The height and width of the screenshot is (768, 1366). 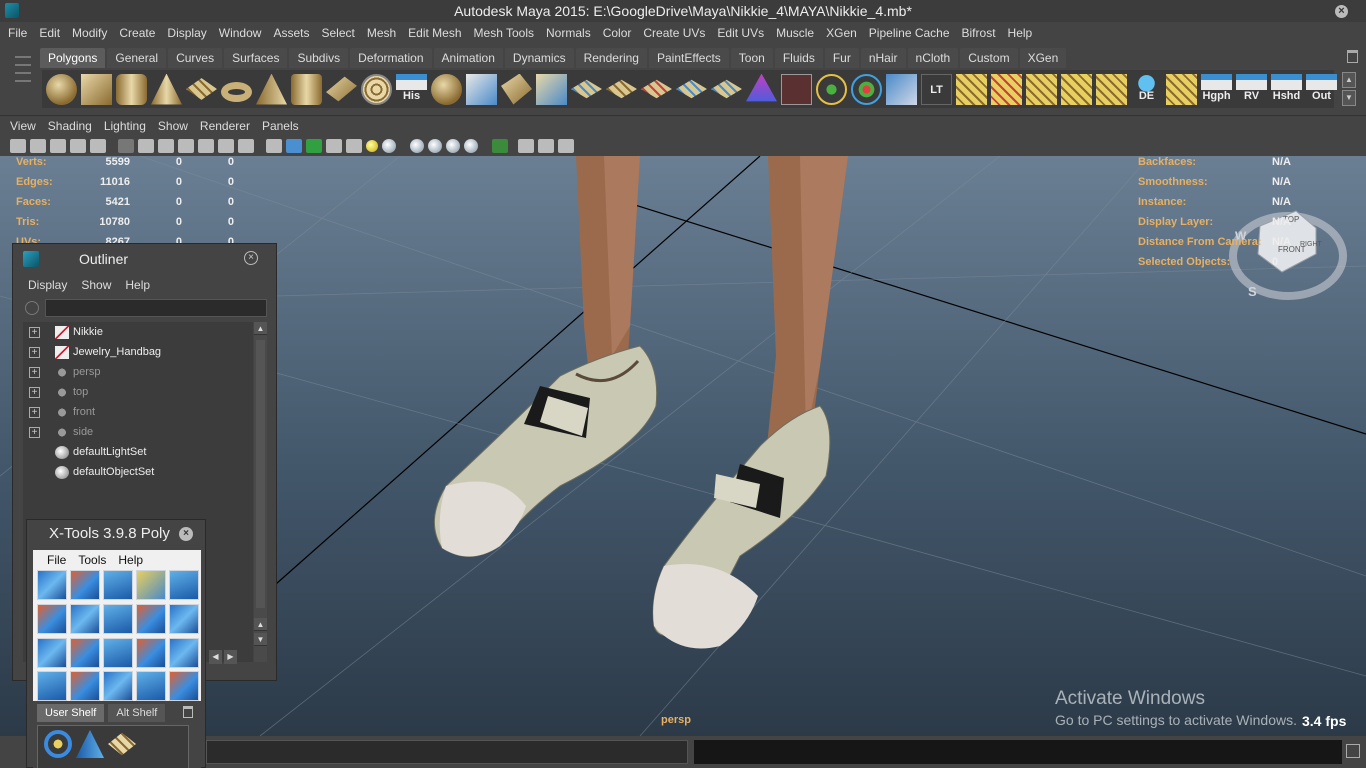 What do you see at coordinates (138, 372) in the screenshot?
I see `outliner-item-persp: + persp` at bounding box center [138, 372].